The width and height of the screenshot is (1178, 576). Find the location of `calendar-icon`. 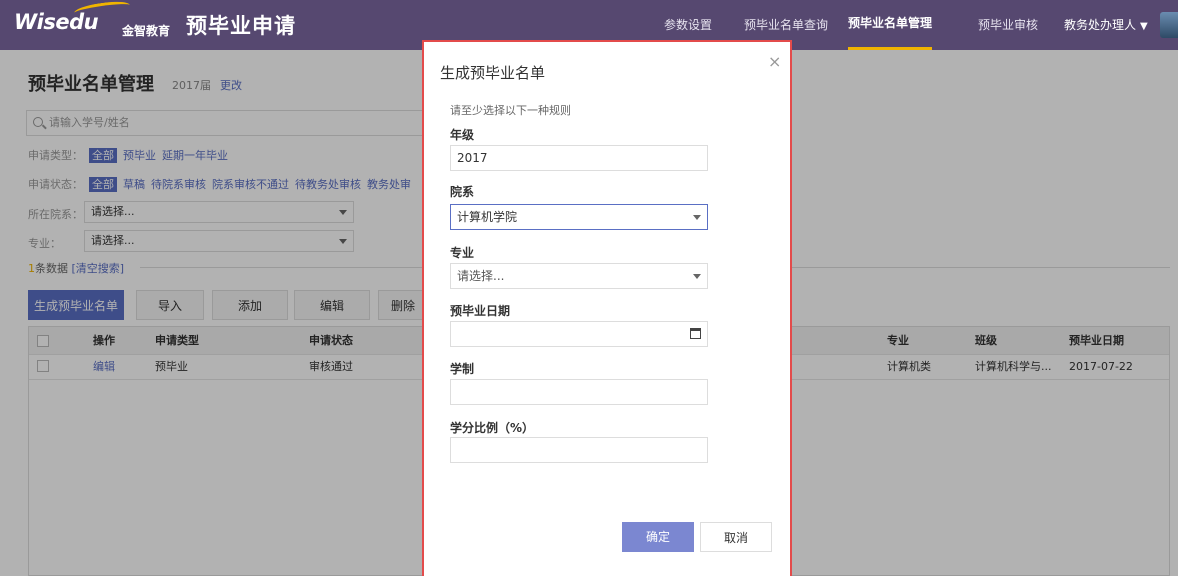

calendar-icon is located at coordinates (695, 333).